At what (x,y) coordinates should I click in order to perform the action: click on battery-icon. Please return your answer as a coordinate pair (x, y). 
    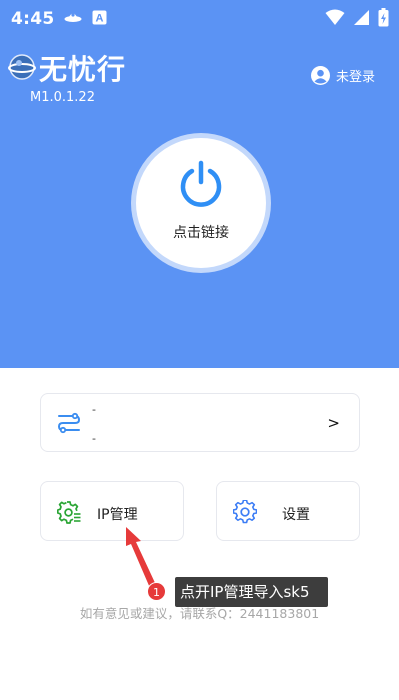
    Looking at the image, I should click on (383, 17).